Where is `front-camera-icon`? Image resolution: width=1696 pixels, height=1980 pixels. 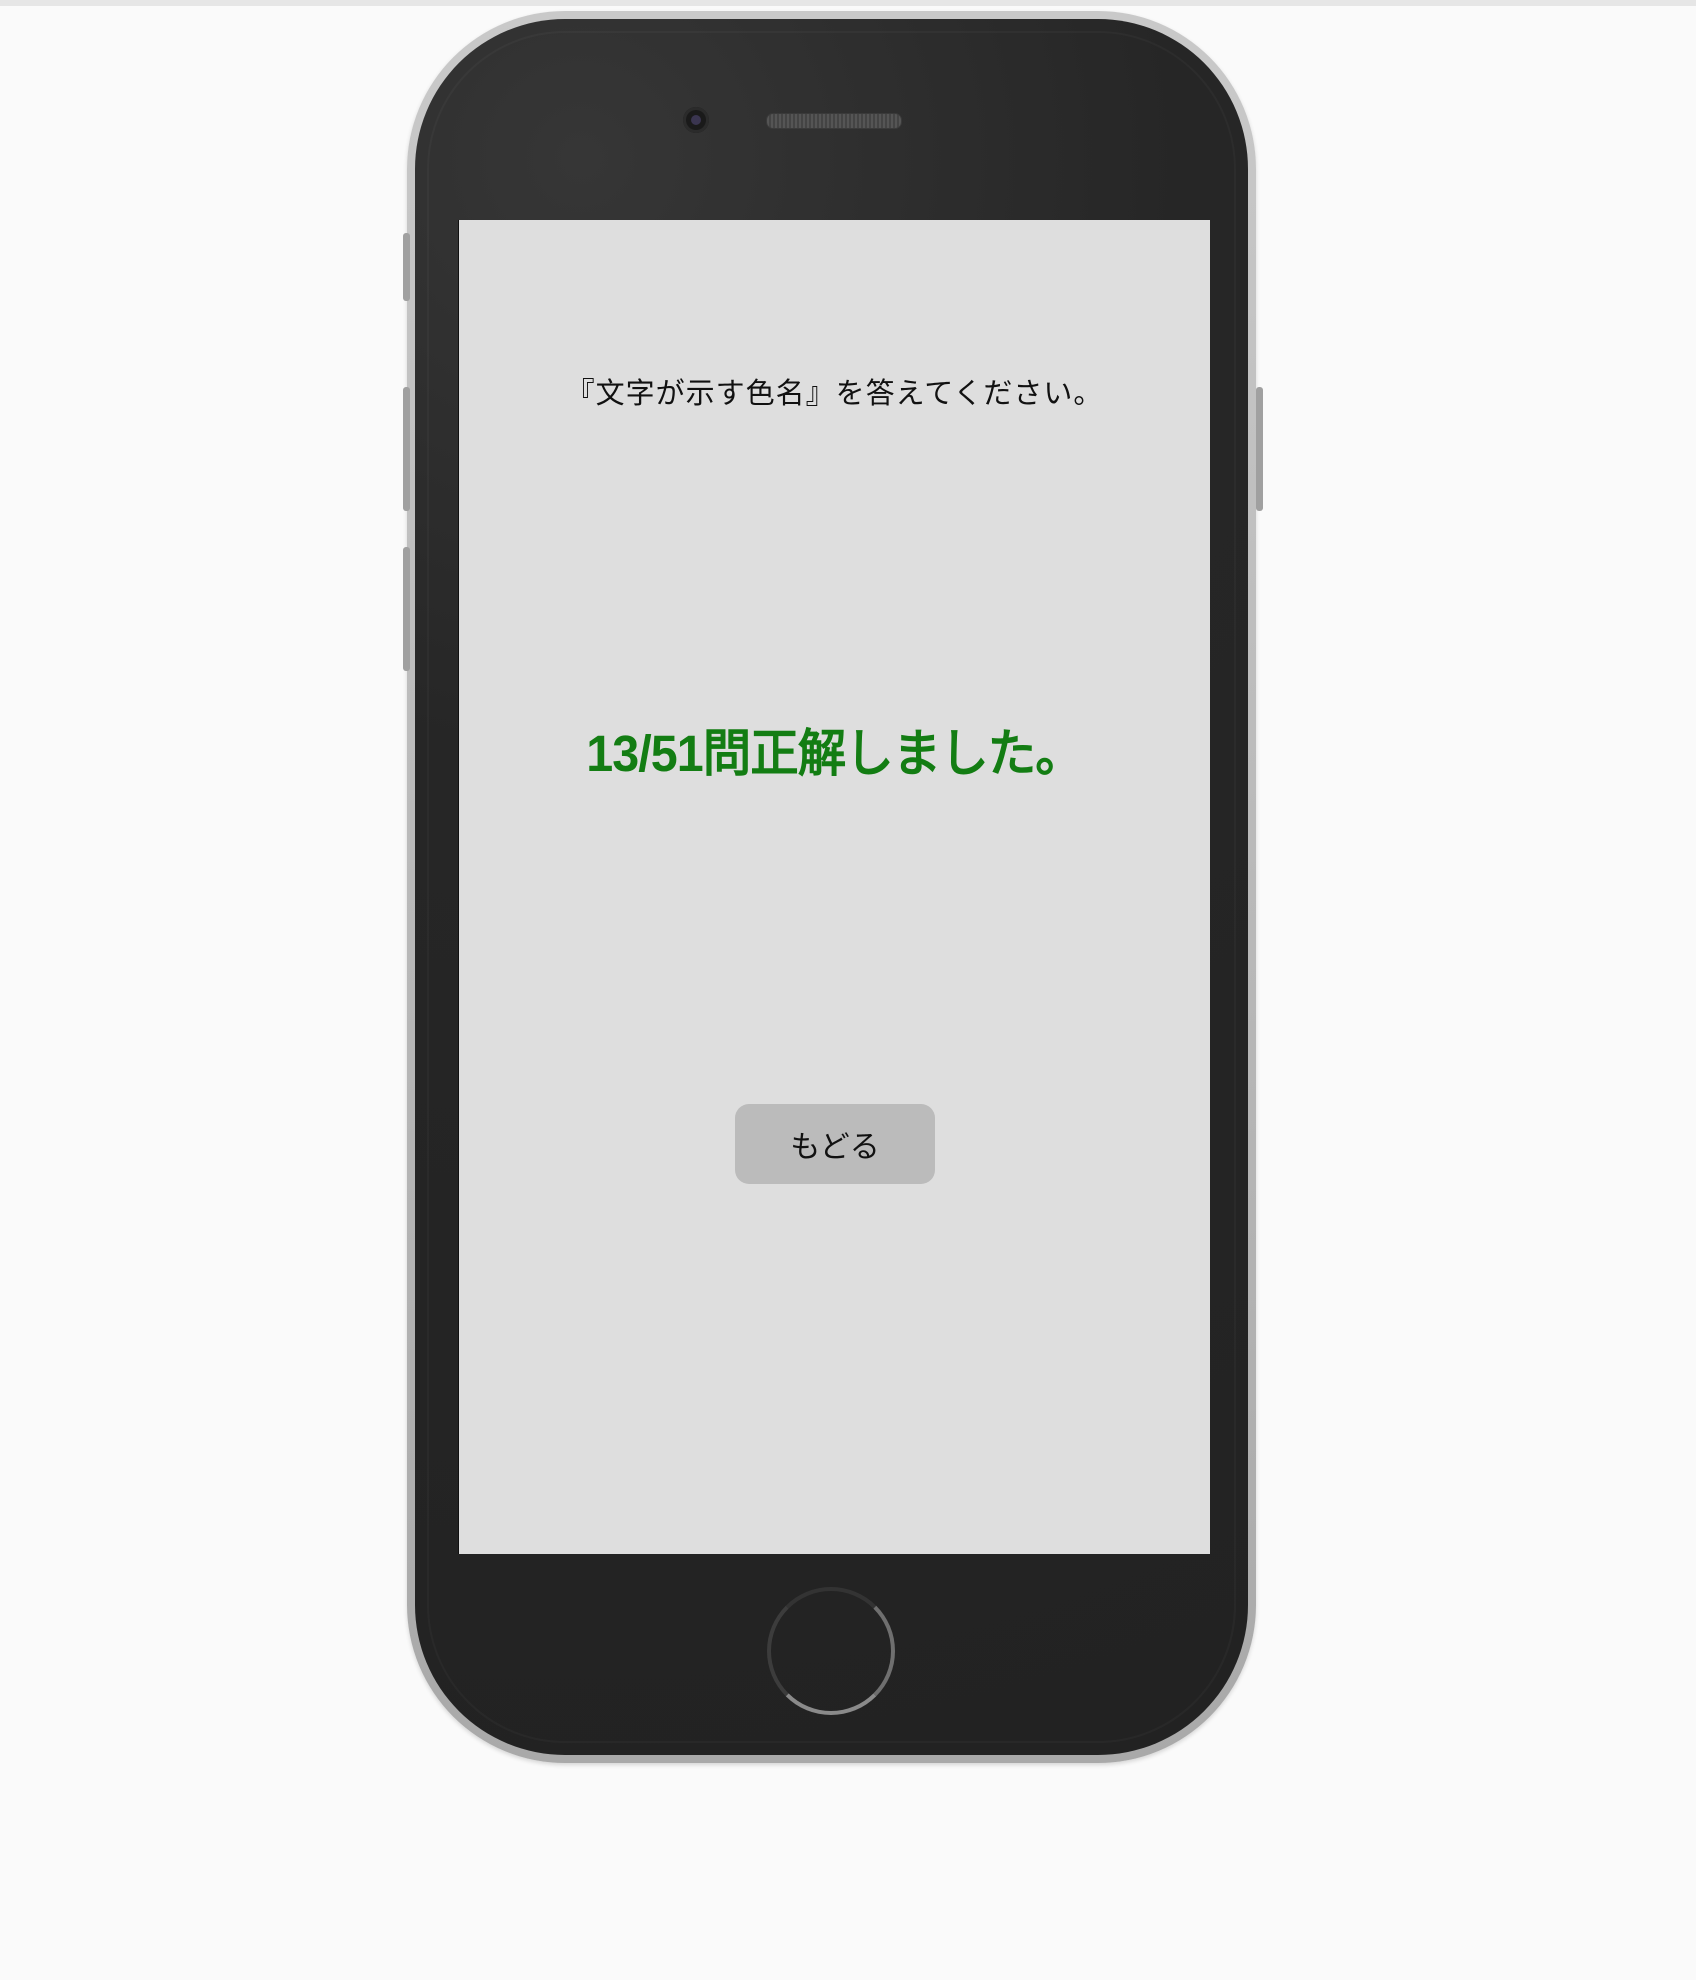
front-camera-icon is located at coordinates (696, 120).